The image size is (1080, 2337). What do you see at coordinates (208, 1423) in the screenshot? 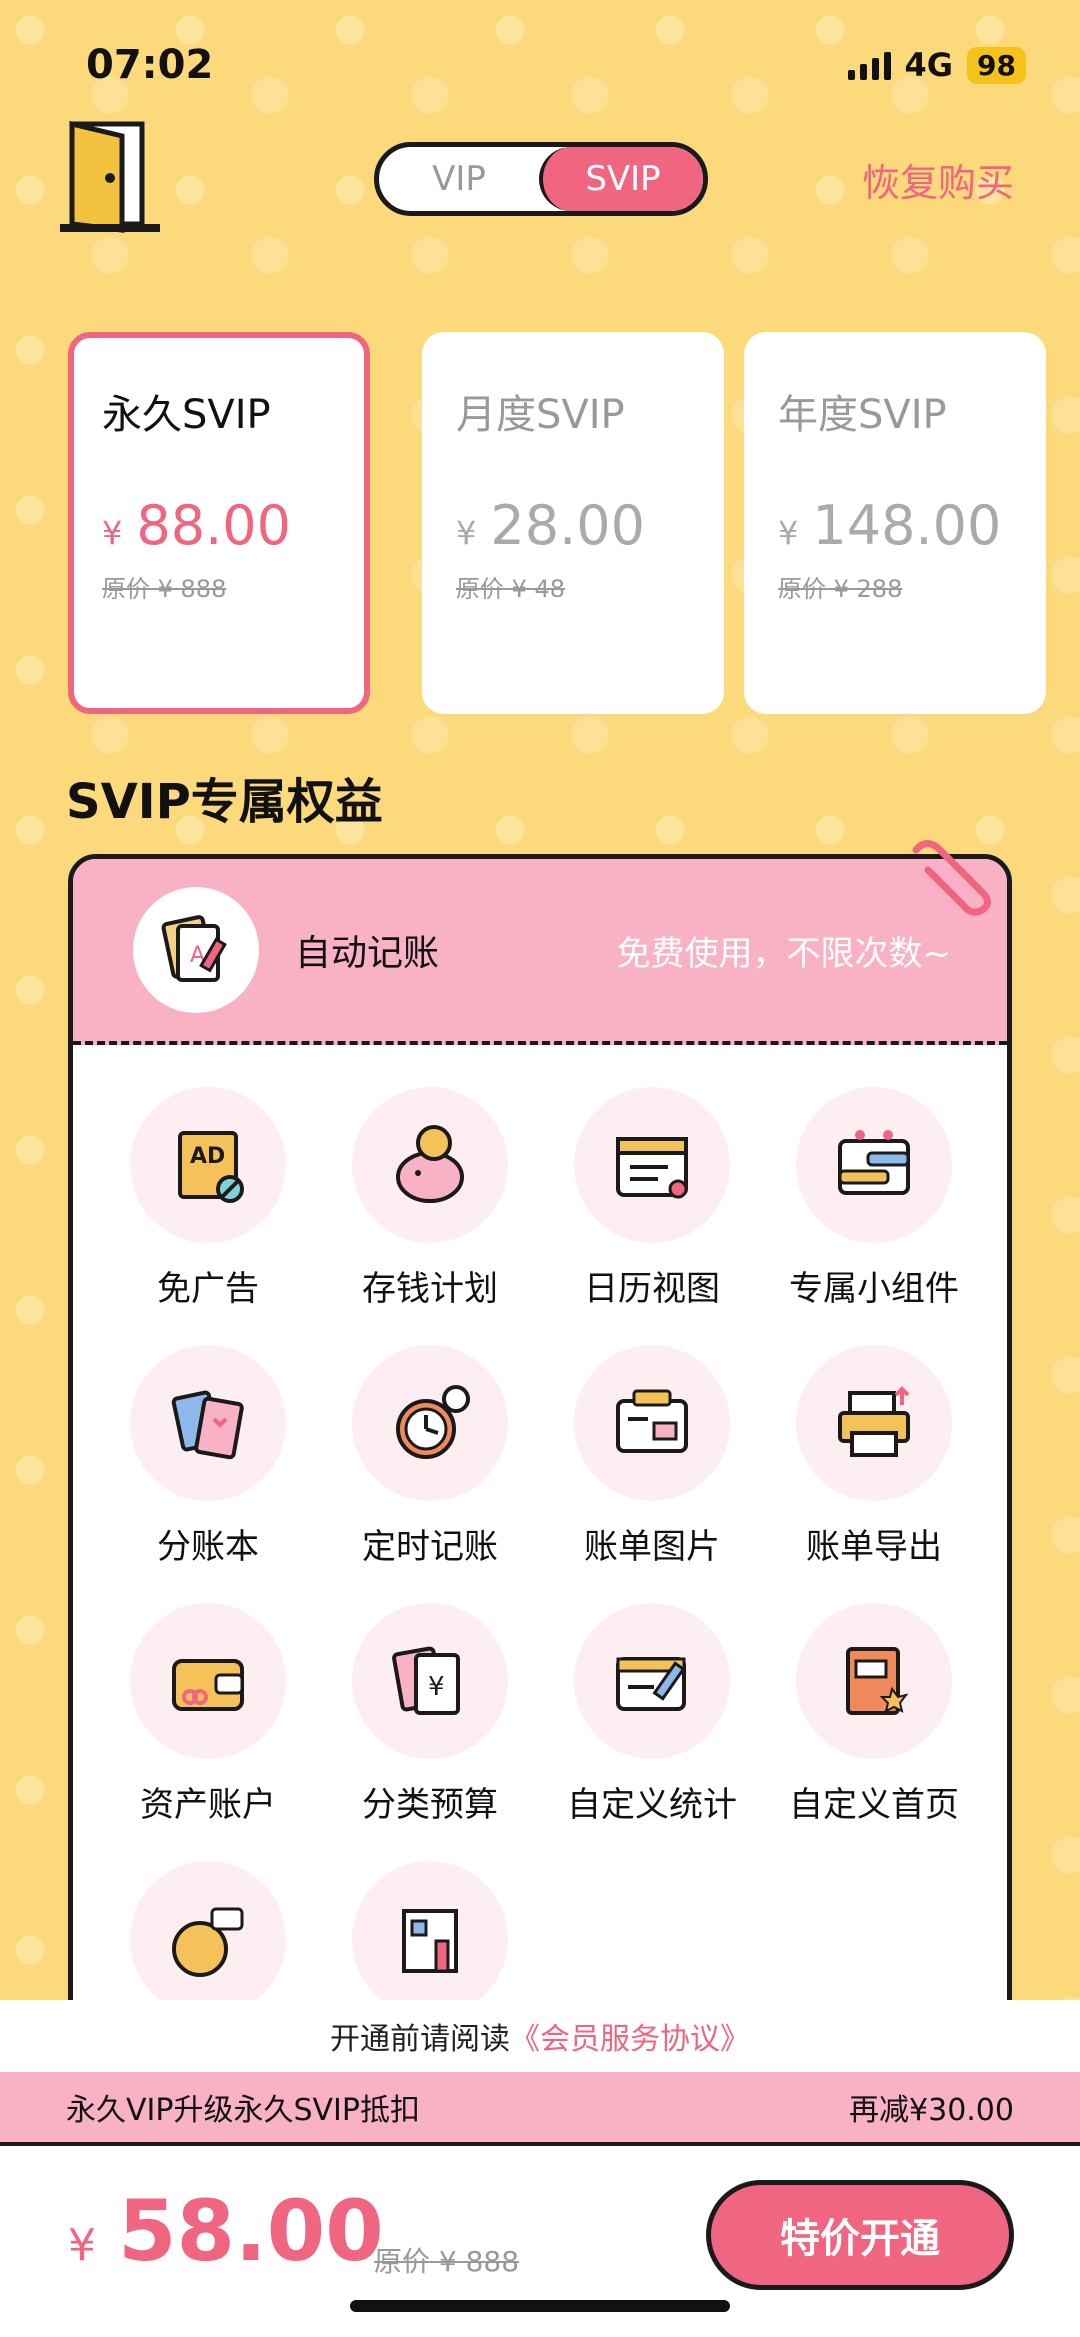
I see `ledger-books-icon` at bounding box center [208, 1423].